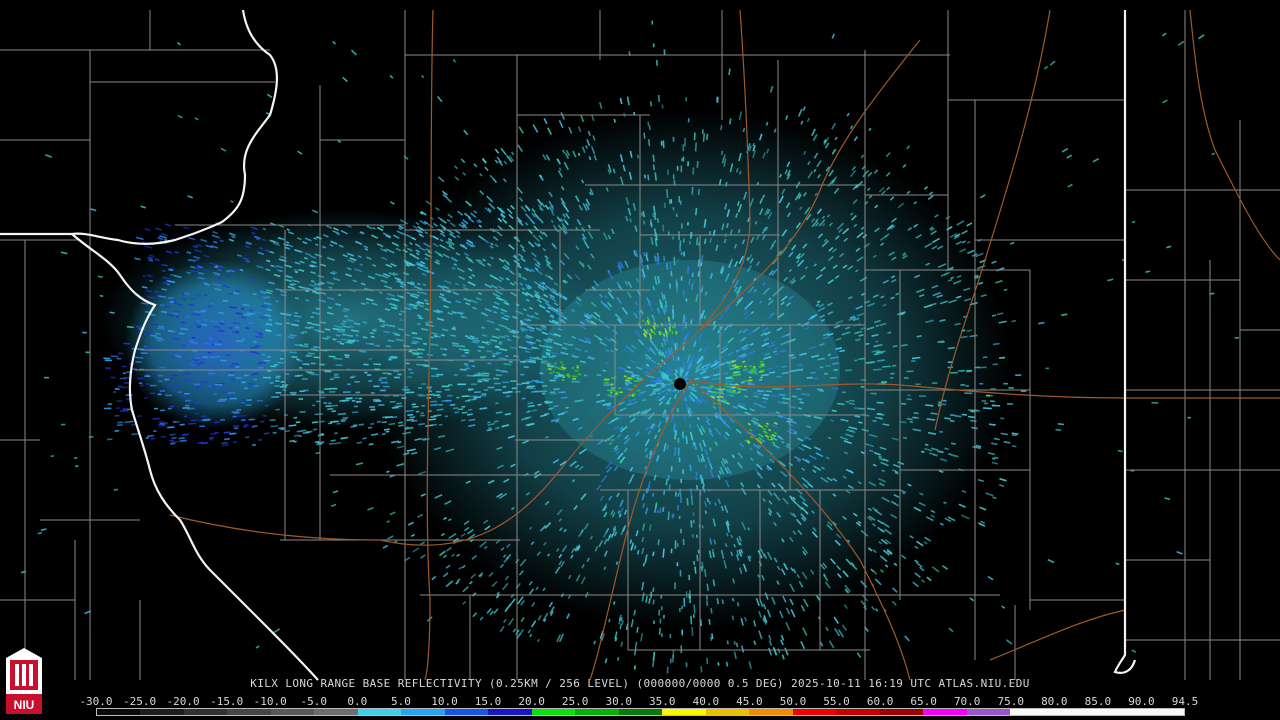 This screenshot has width=1280, height=720. I want to click on colorbar-label: -15.0, so click(227, 701).